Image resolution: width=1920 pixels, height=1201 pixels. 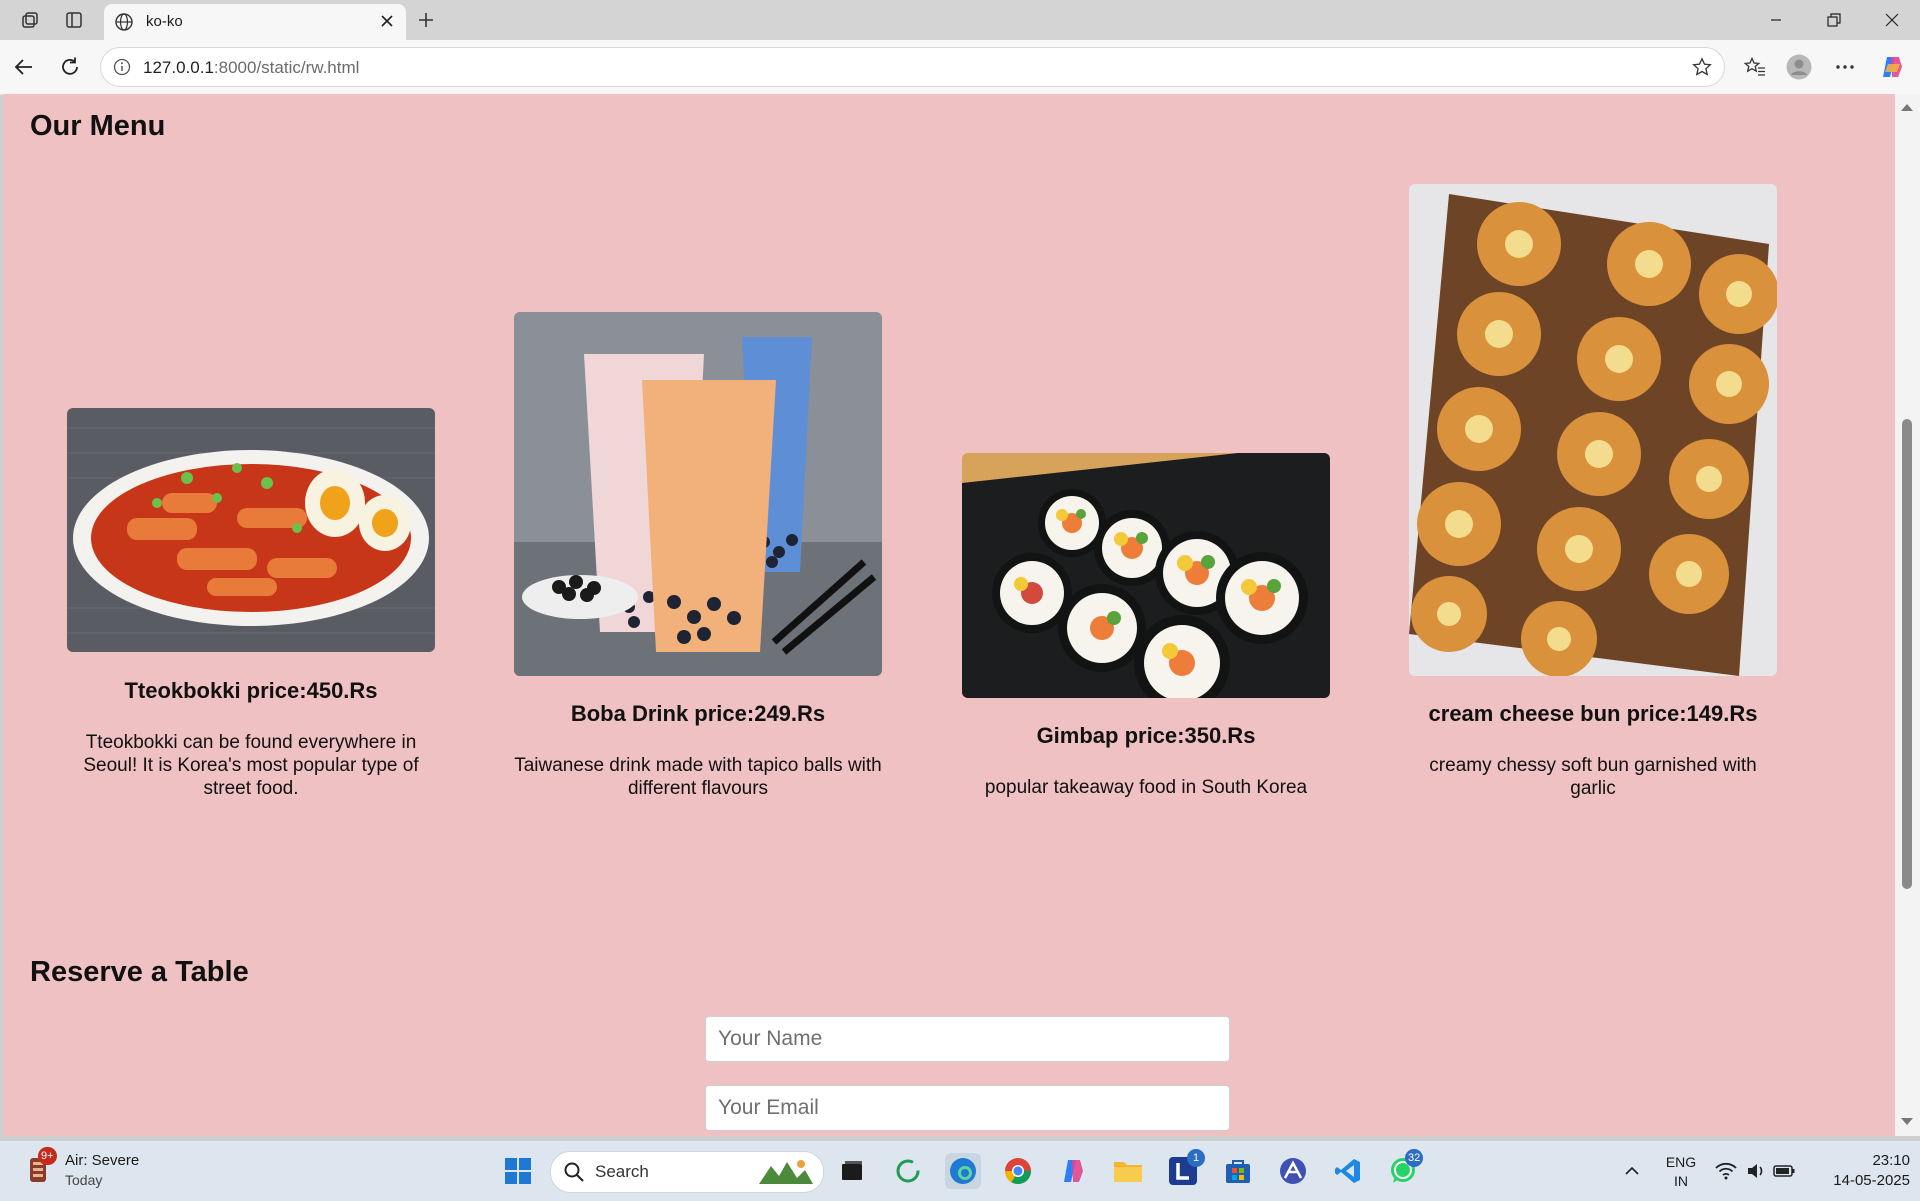 What do you see at coordinates (38, 1167) in the screenshot?
I see `weather-widget-icon: 9+` at bounding box center [38, 1167].